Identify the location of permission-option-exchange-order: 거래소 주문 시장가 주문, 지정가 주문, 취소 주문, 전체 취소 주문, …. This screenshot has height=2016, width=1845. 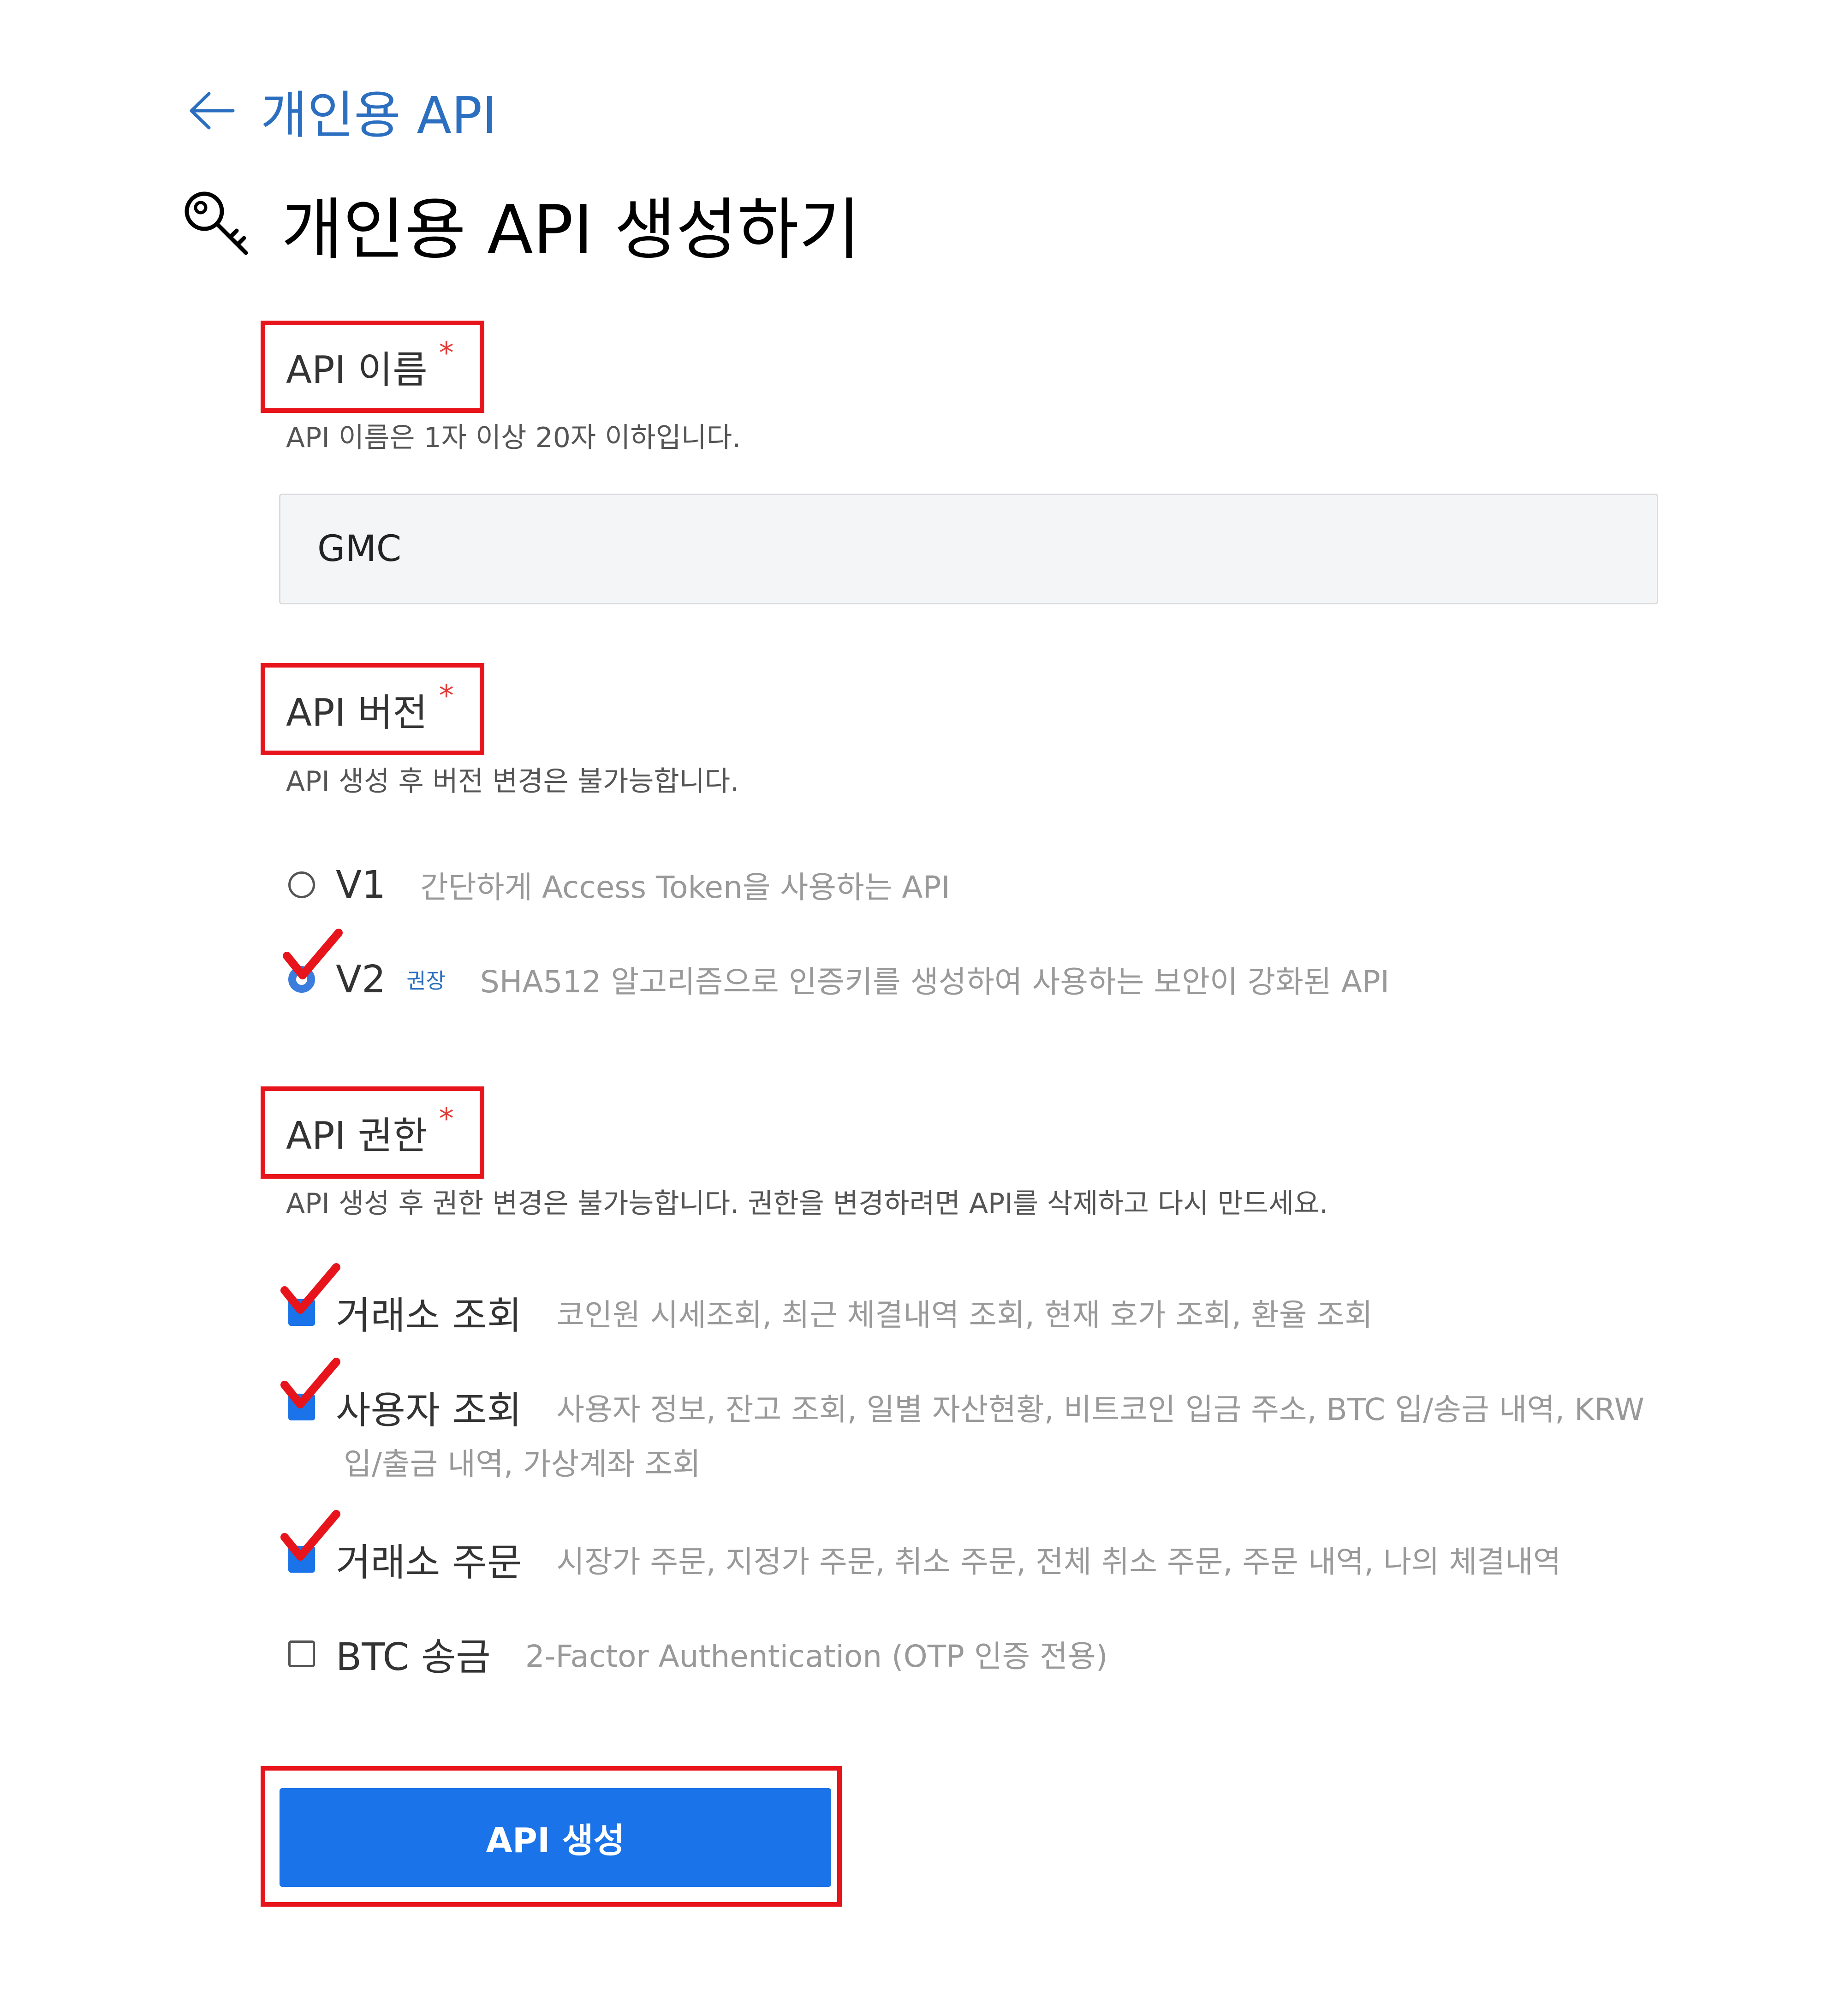
(924, 1560).